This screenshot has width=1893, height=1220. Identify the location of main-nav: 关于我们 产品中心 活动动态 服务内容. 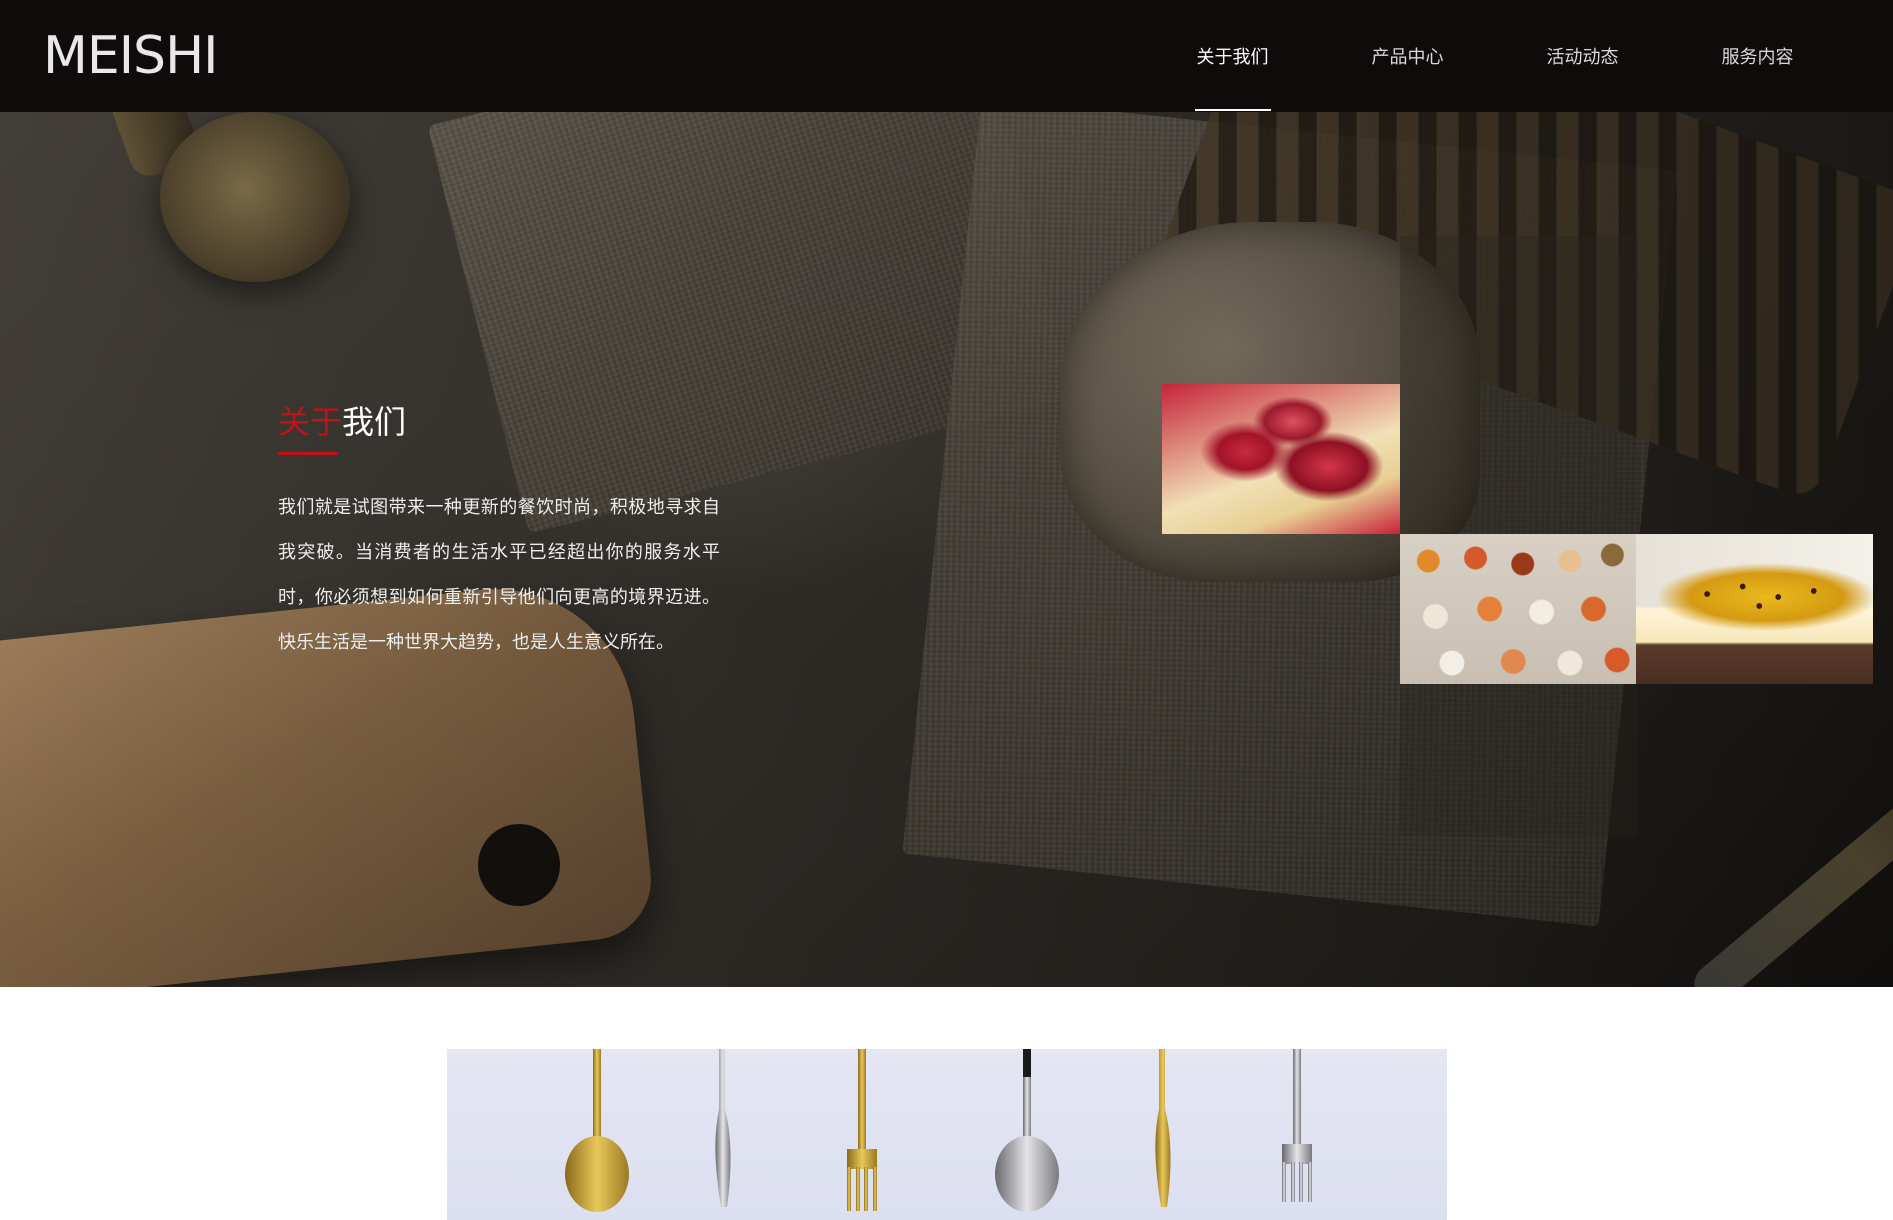
(1495, 56).